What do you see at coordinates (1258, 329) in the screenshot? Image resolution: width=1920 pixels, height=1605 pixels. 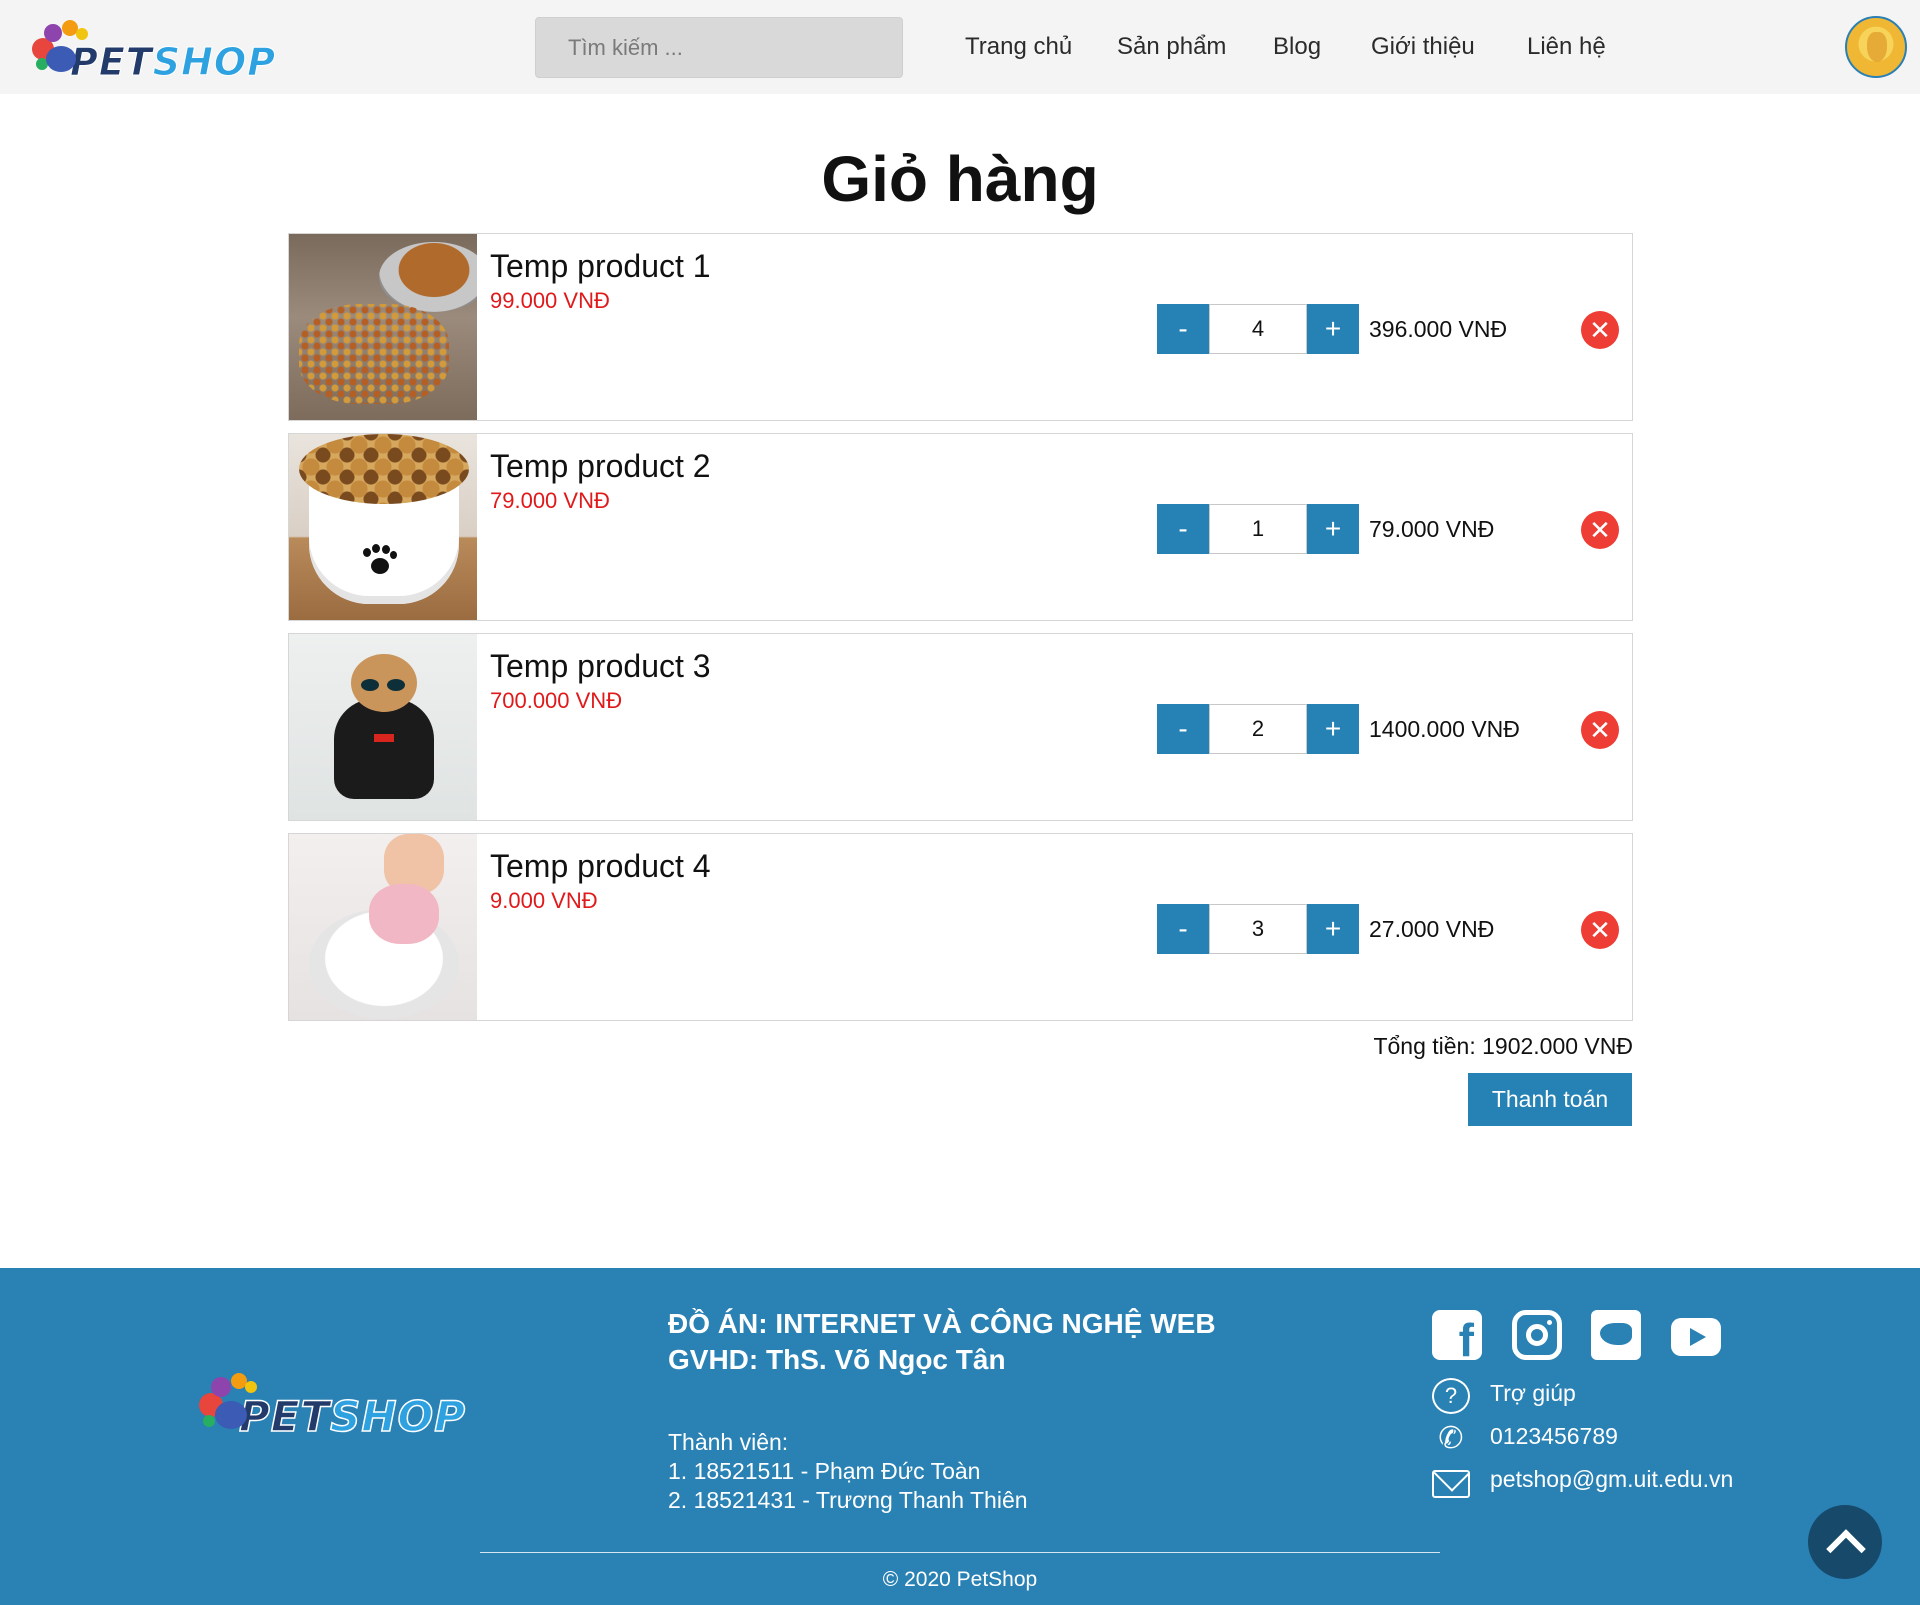 I see `quantity-input: 4` at bounding box center [1258, 329].